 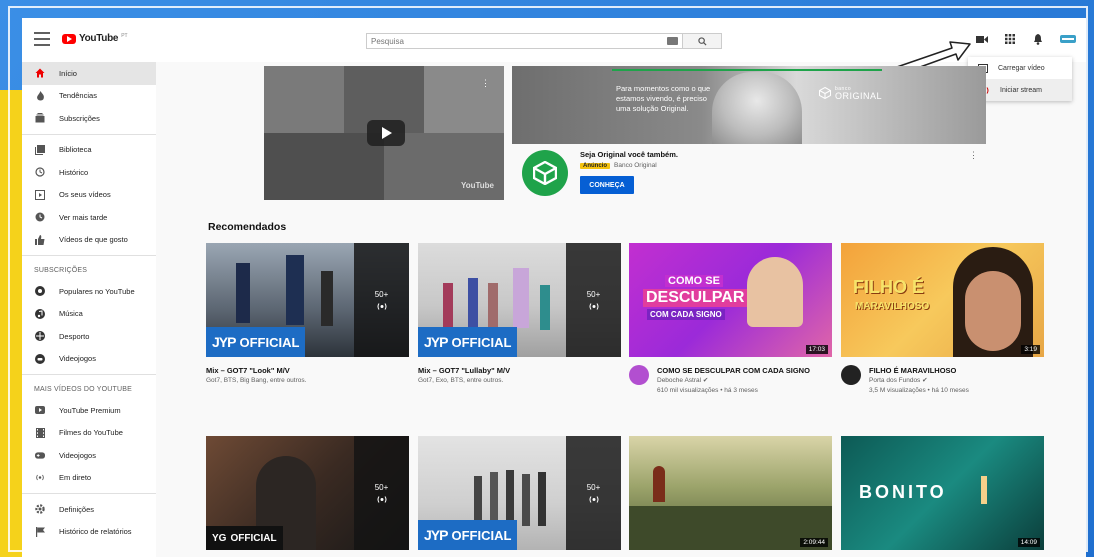 I want to click on official-badge: JYP OFFICIAL, so click(x=256, y=342).